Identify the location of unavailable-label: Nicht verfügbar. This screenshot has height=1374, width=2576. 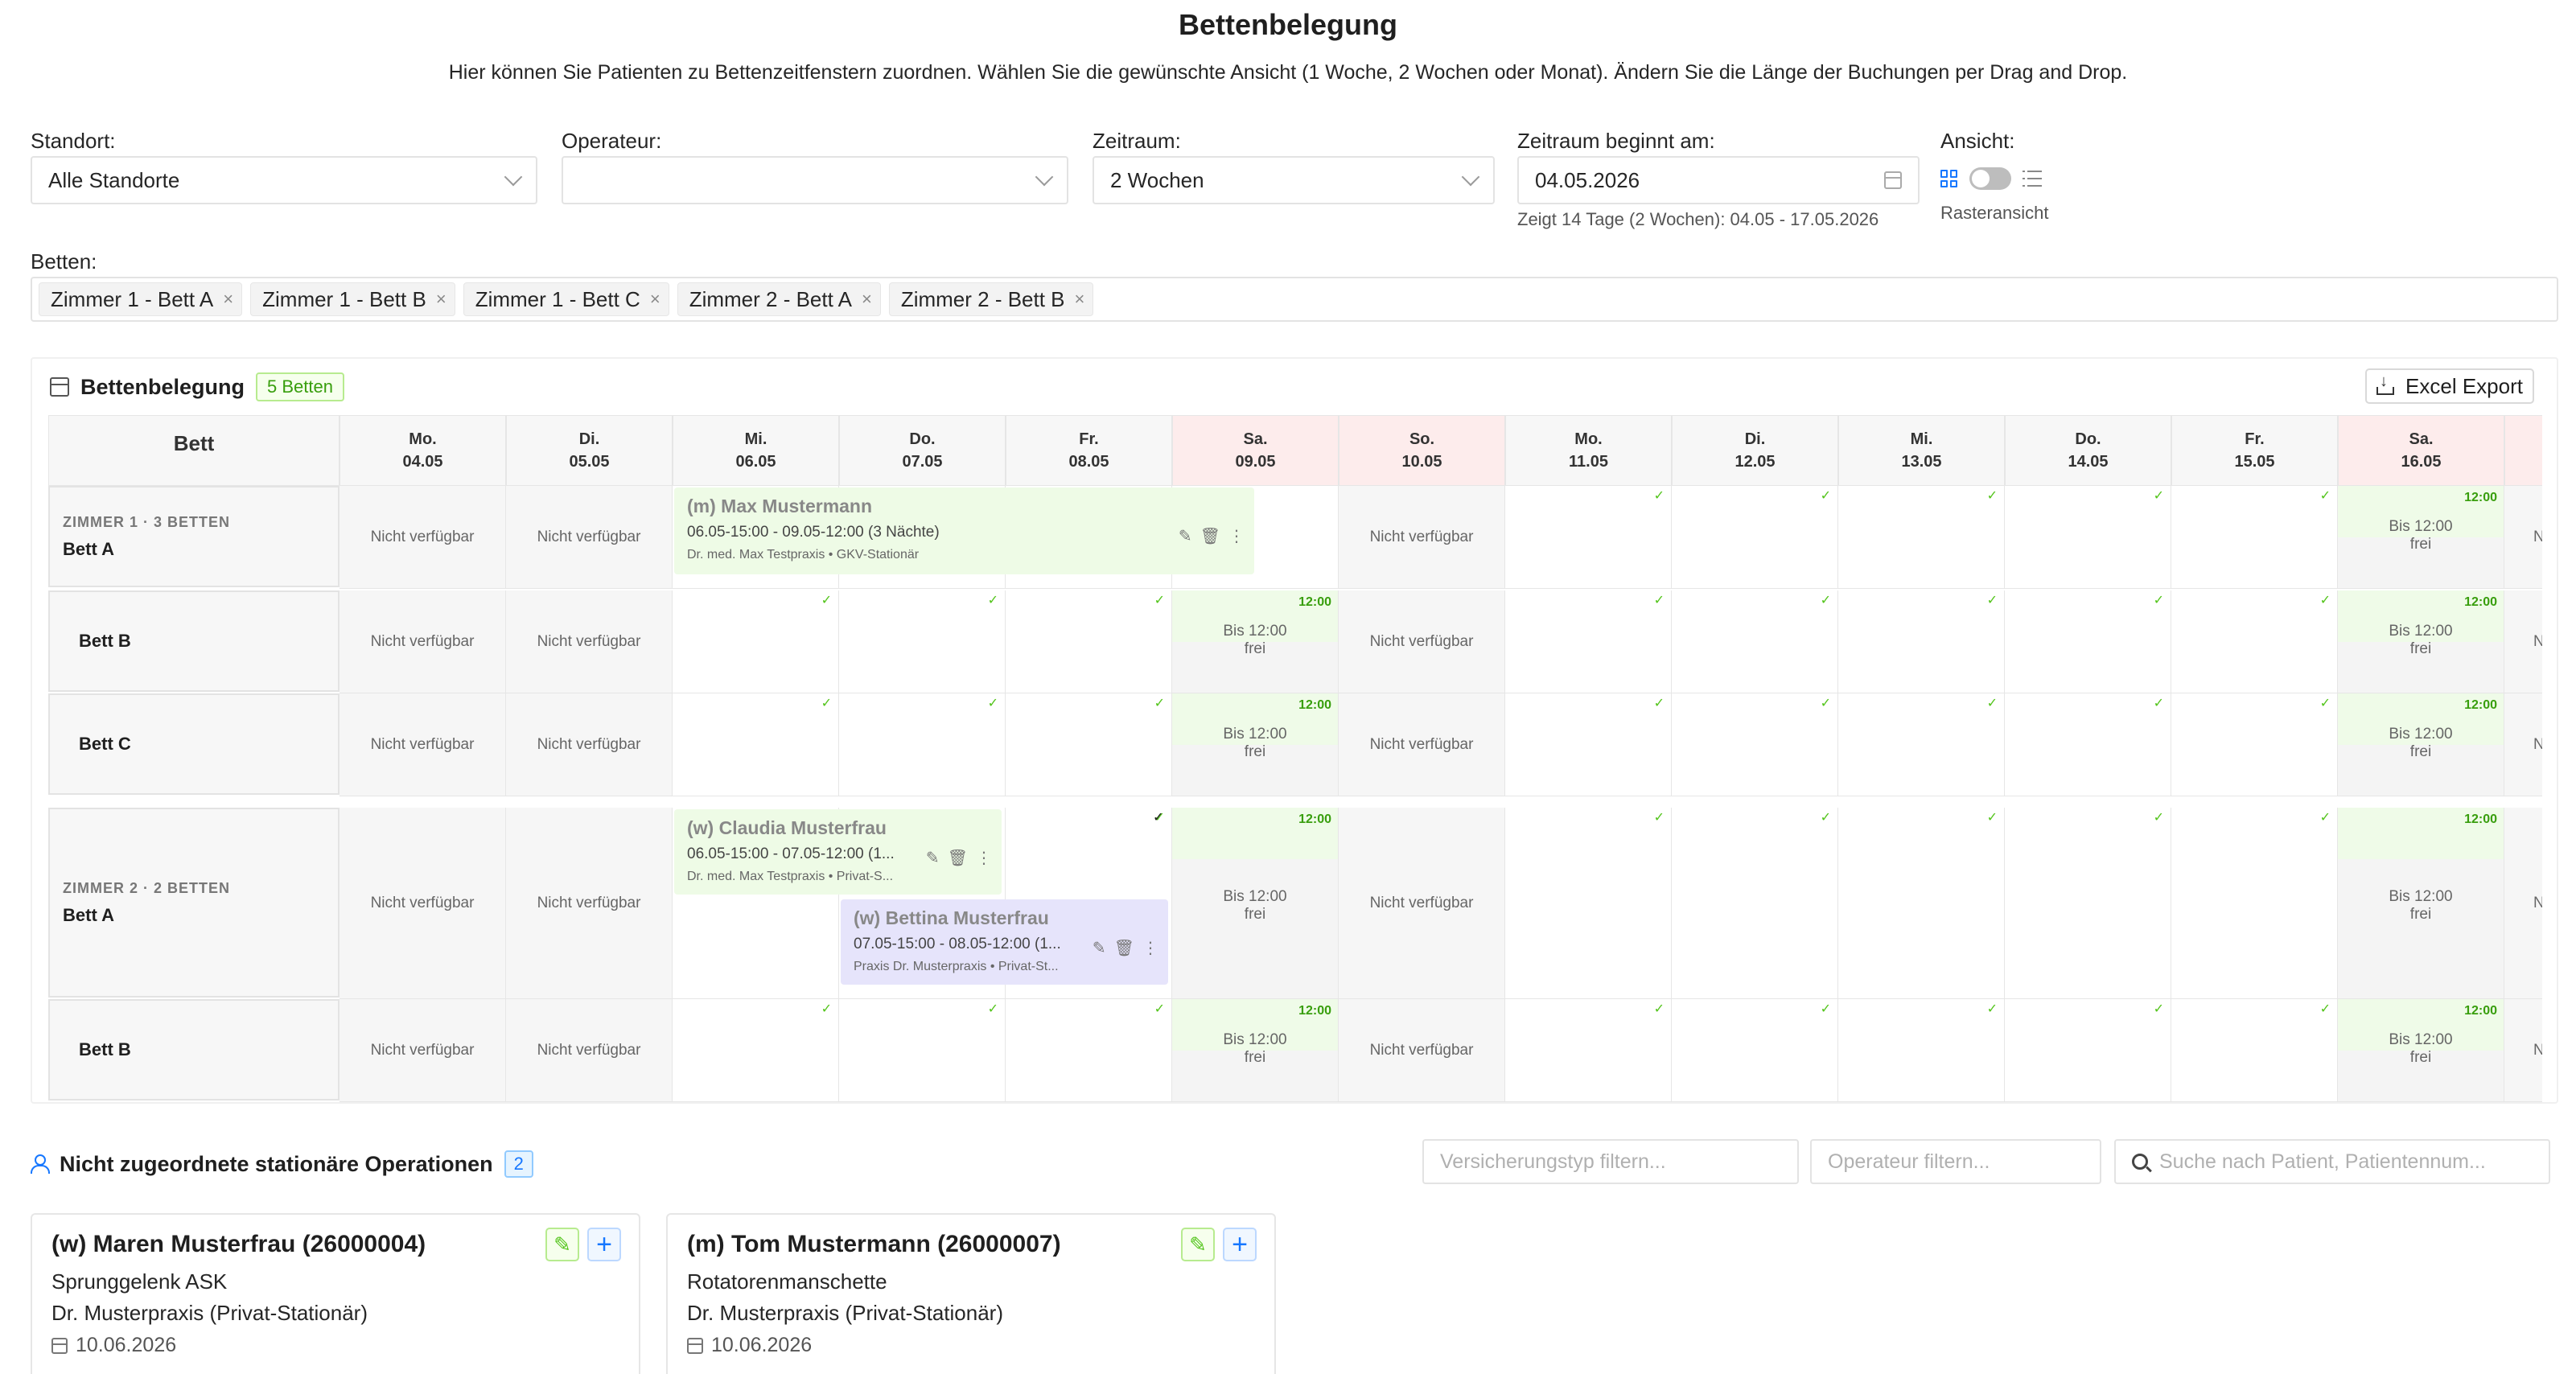
(422, 537).